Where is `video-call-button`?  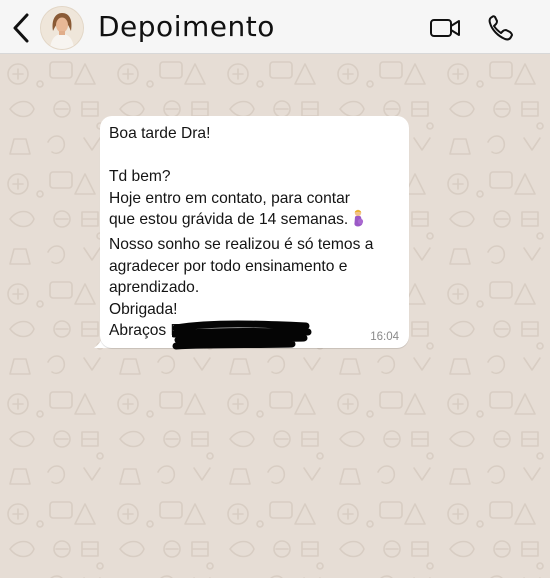
video-call-button is located at coordinates (445, 28).